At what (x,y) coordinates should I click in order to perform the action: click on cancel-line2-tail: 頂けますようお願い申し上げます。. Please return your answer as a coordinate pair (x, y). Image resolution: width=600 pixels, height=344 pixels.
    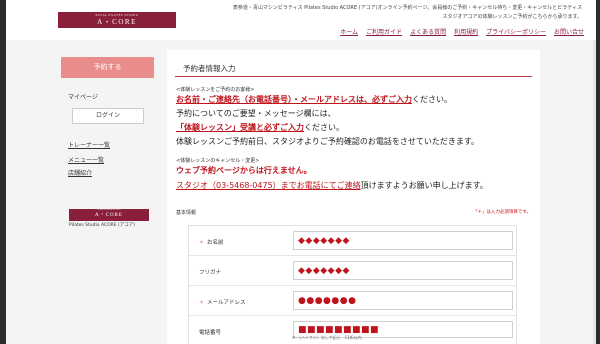
    Looking at the image, I should click on (424, 185).